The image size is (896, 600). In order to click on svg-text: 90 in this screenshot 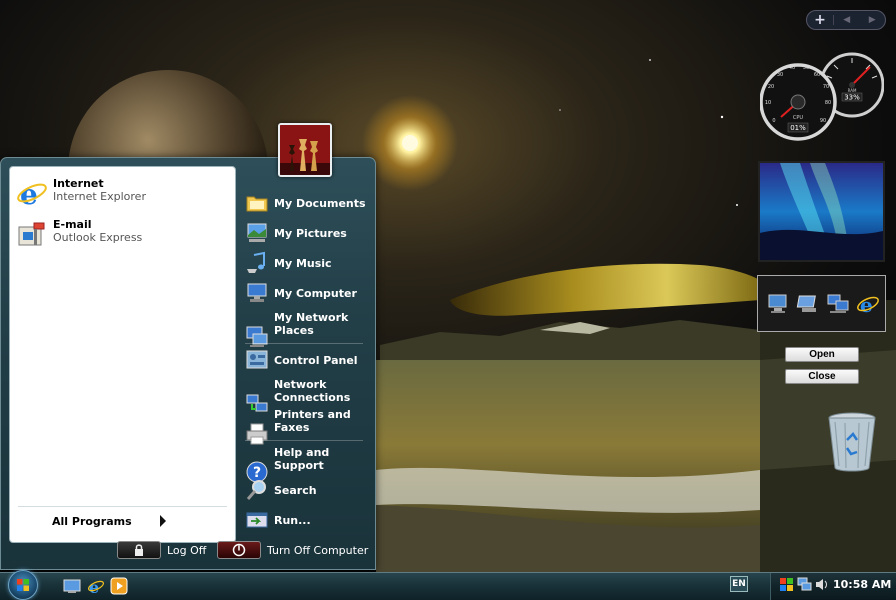, I will do `click(823, 121)`.